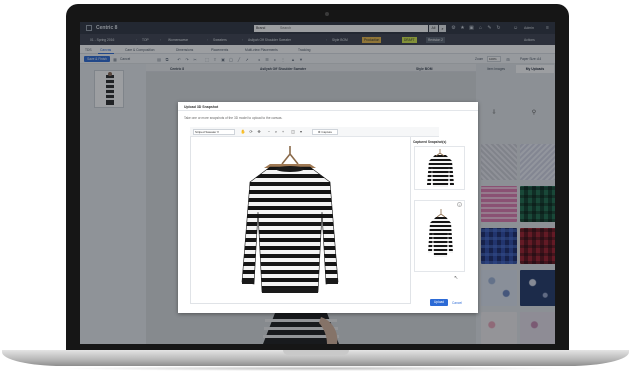 This screenshot has height=379, width=631. What do you see at coordinates (456, 278) in the screenshot?
I see `cursor-icon: ↖` at bounding box center [456, 278].